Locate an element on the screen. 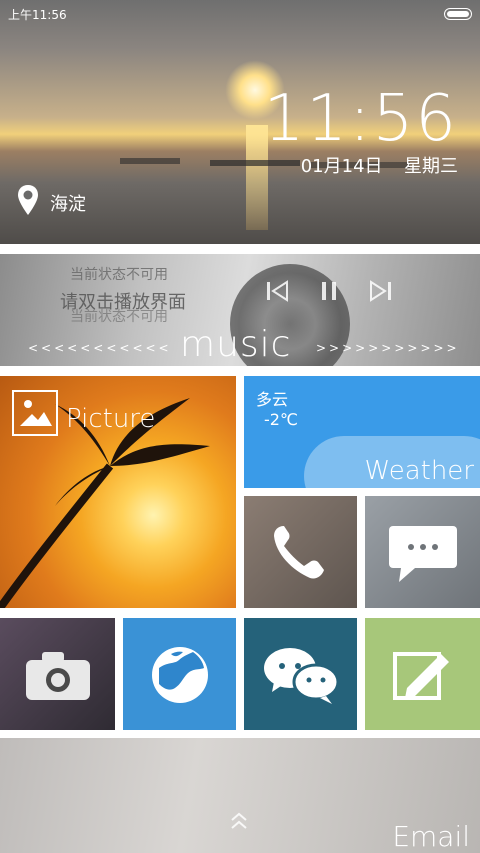  music-arrows-right: >>>>>>>>>>> is located at coordinates (388, 348).